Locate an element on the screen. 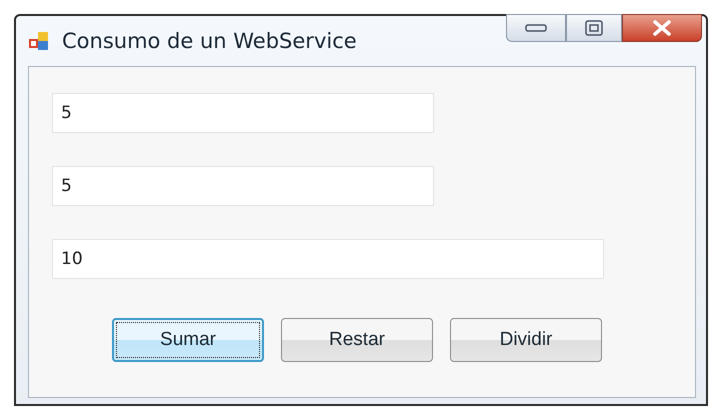 This screenshot has height=414, width=712. maximize-icon is located at coordinates (594, 28).